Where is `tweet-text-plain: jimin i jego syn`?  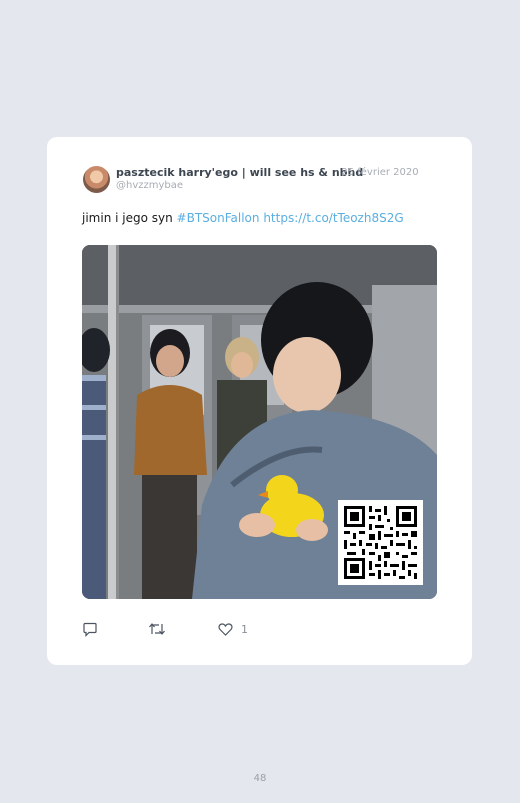
tweet-text-plain: jimin i jego syn is located at coordinates (129, 218).